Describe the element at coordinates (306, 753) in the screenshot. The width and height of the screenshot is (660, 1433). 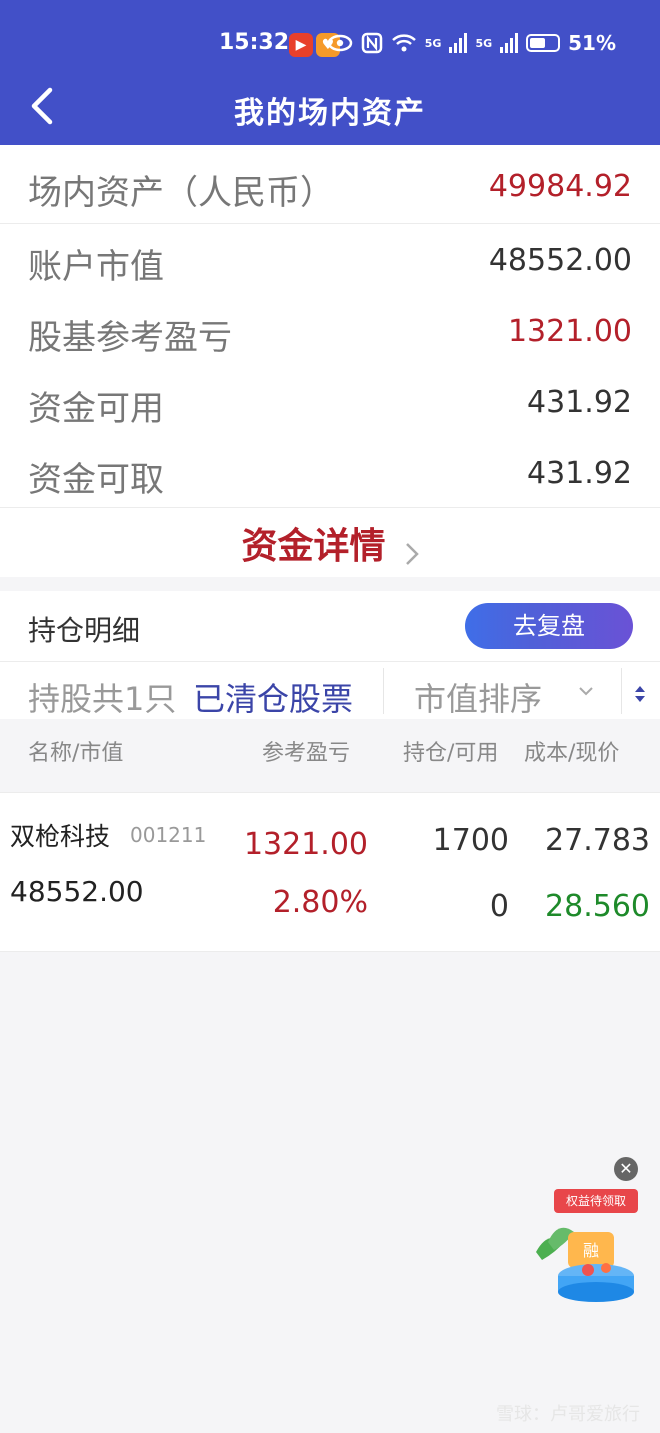
I see `col-ref-pl: 参考盈亏` at that location.